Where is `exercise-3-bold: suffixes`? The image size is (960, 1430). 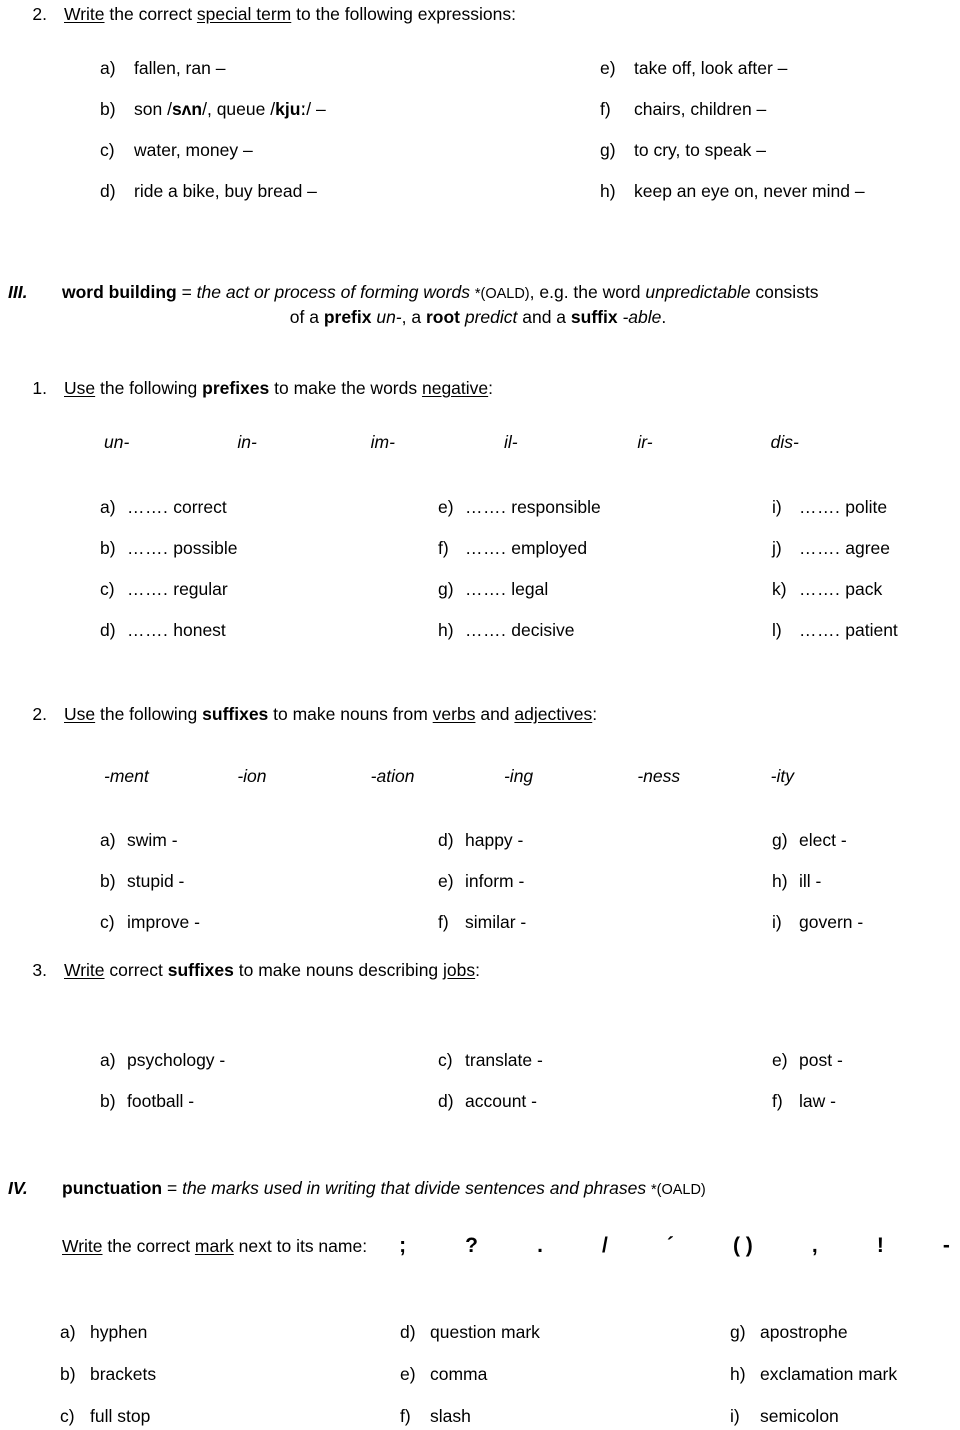 exercise-3-bold: suffixes is located at coordinates (200, 970).